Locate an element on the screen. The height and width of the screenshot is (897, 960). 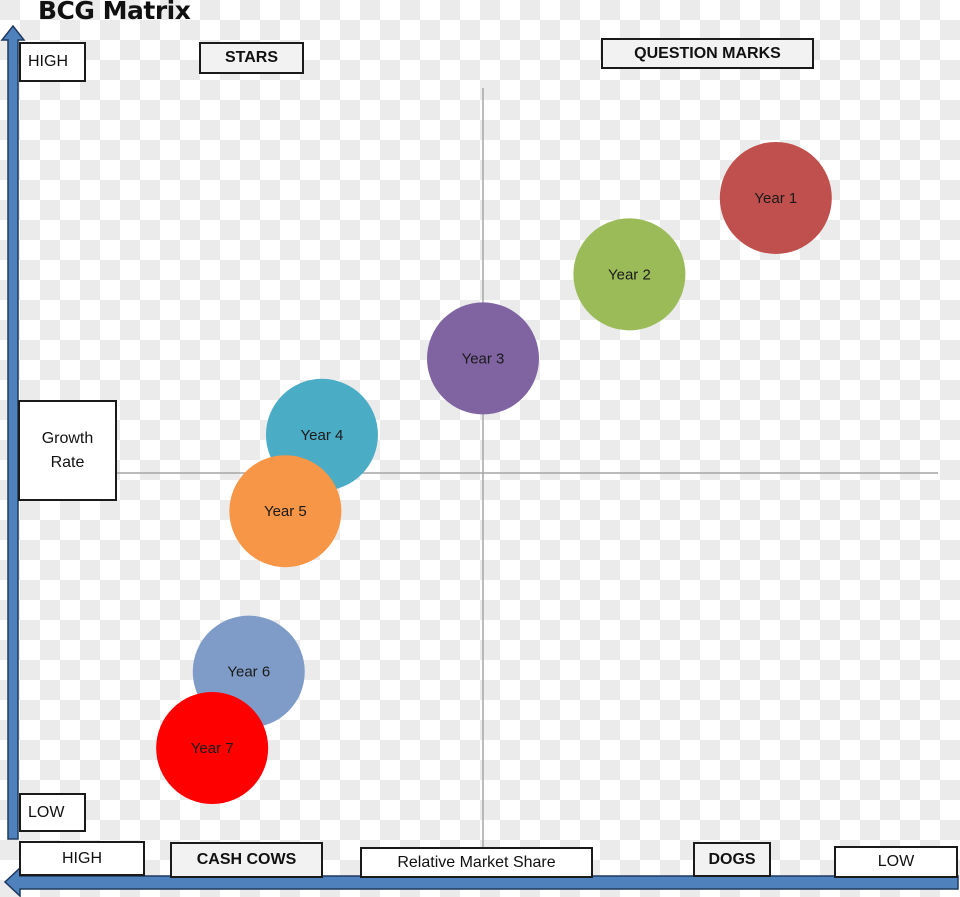
bubble-year-5: Year 5 is located at coordinates (285, 511).